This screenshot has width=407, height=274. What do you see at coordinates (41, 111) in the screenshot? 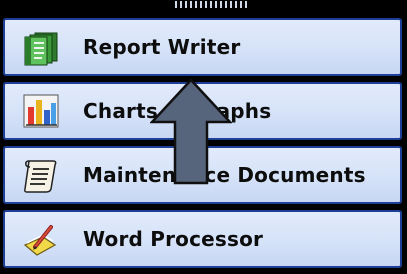
I see `charts-icon` at bounding box center [41, 111].